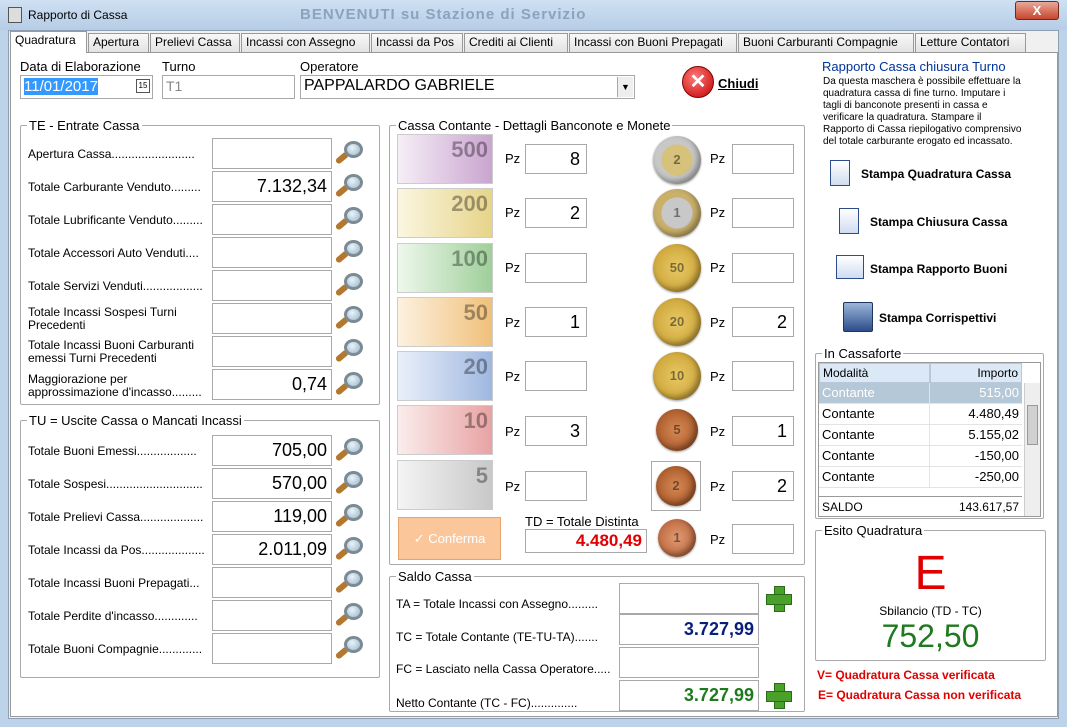  What do you see at coordinates (840, 173) in the screenshot?
I see `document-icon` at bounding box center [840, 173].